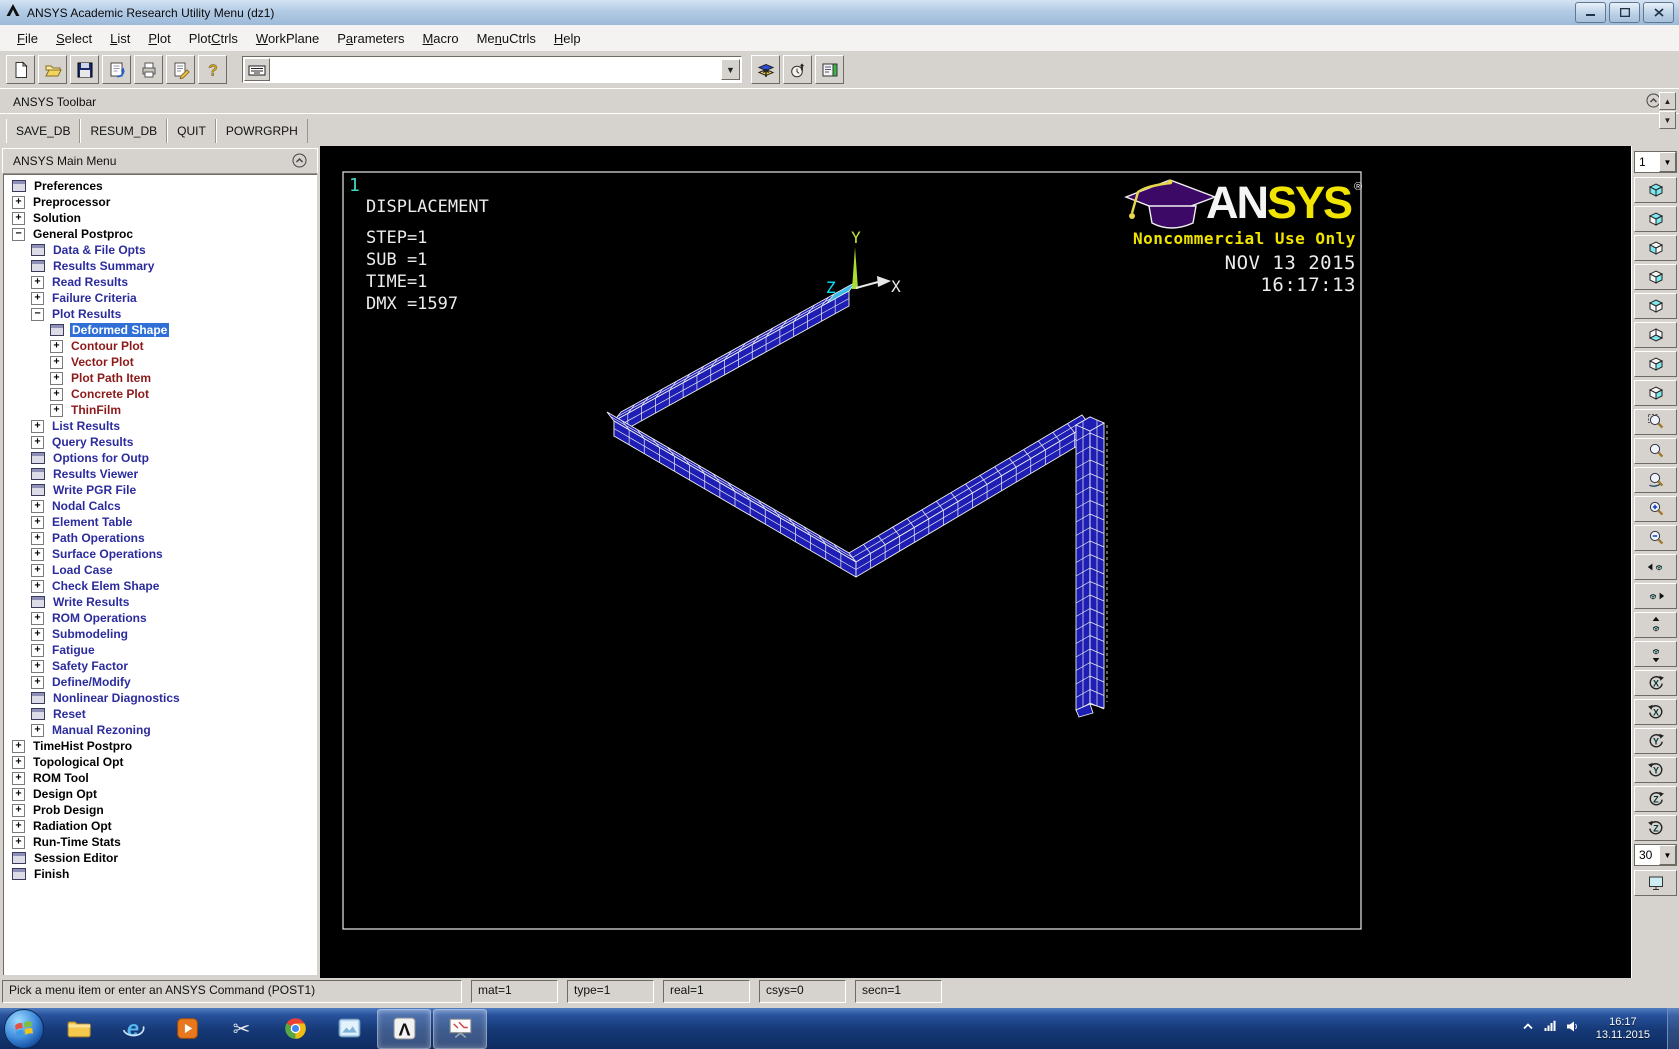 The height and width of the screenshot is (1049, 1679). Describe the element at coordinates (1590, 12) in the screenshot. I see `minimize-button` at that location.